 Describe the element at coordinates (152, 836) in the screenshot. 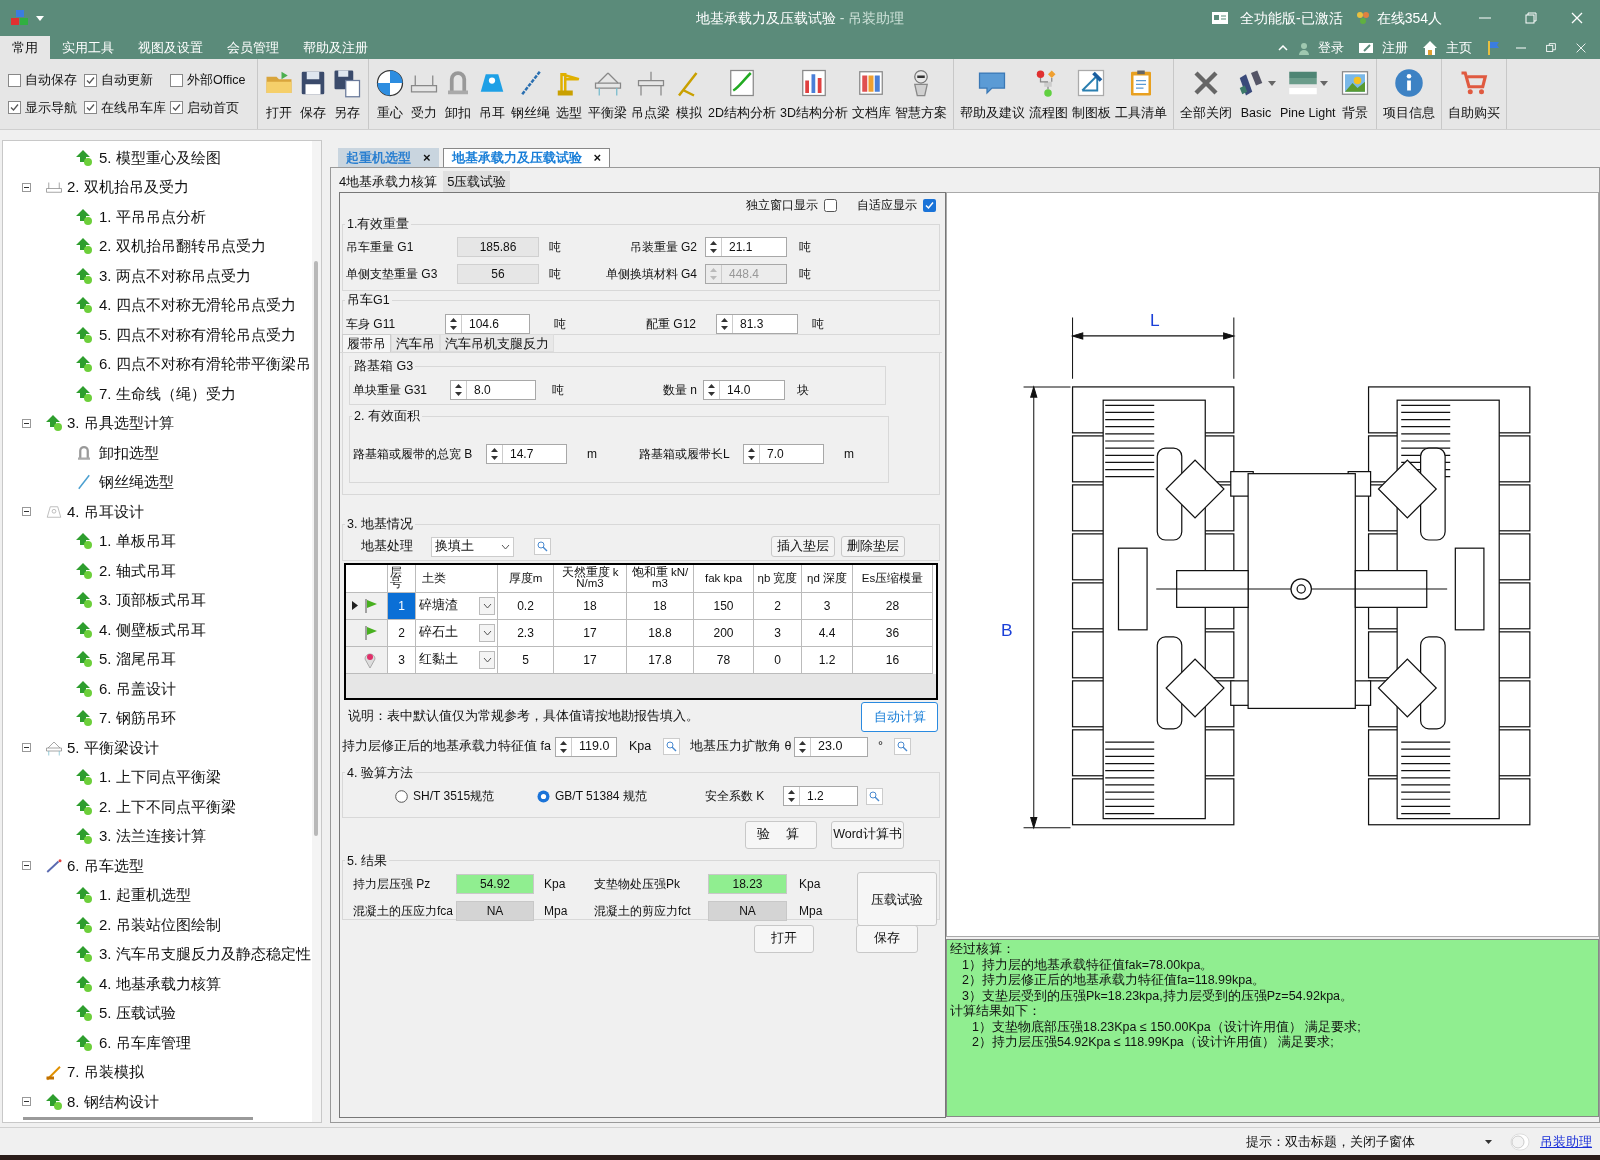

I see `tree-item: 3. 法兰连接计算` at that location.